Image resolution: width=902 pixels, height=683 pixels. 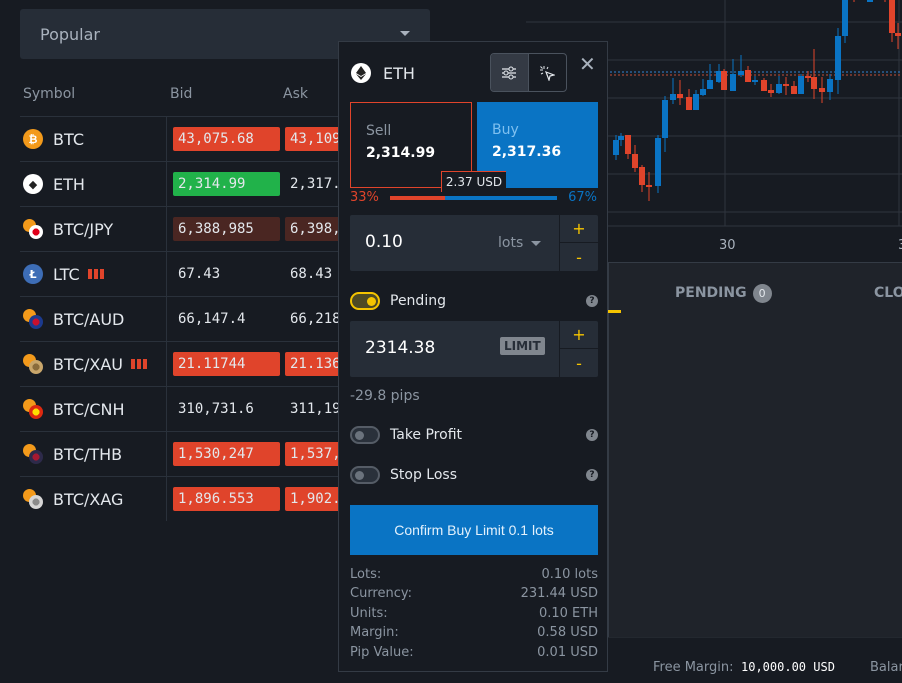 I want to click on ask-price: 21.136, so click(x=312, y=364).